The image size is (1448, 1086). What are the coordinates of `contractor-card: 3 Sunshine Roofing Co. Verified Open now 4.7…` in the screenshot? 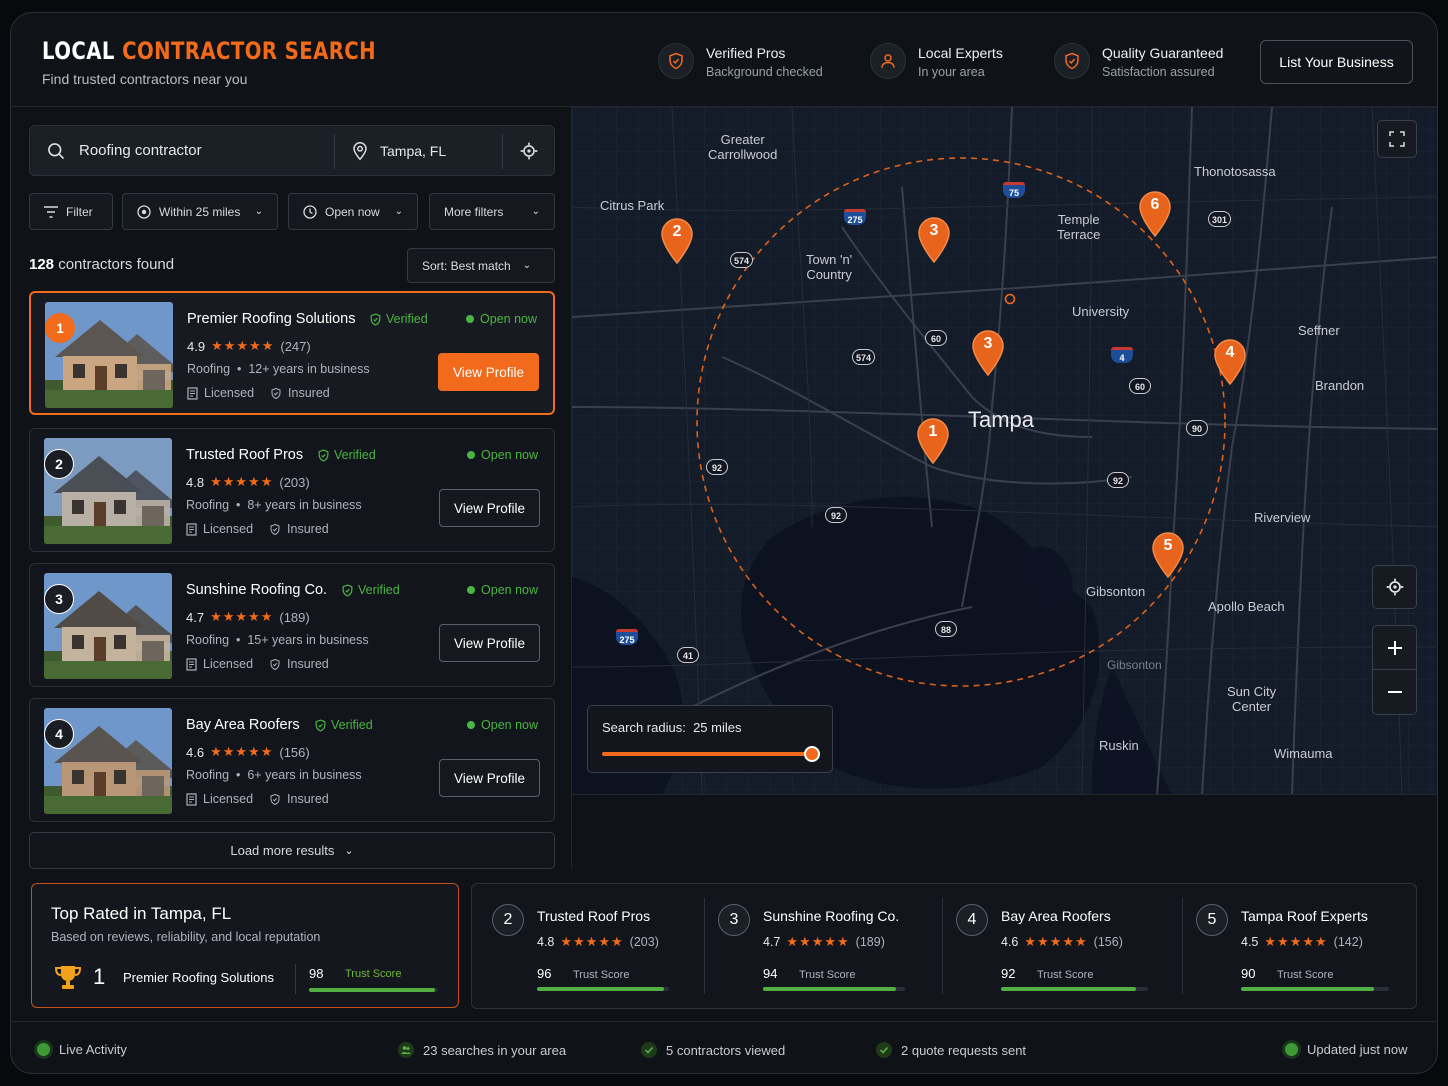 It's located at (292, 625).